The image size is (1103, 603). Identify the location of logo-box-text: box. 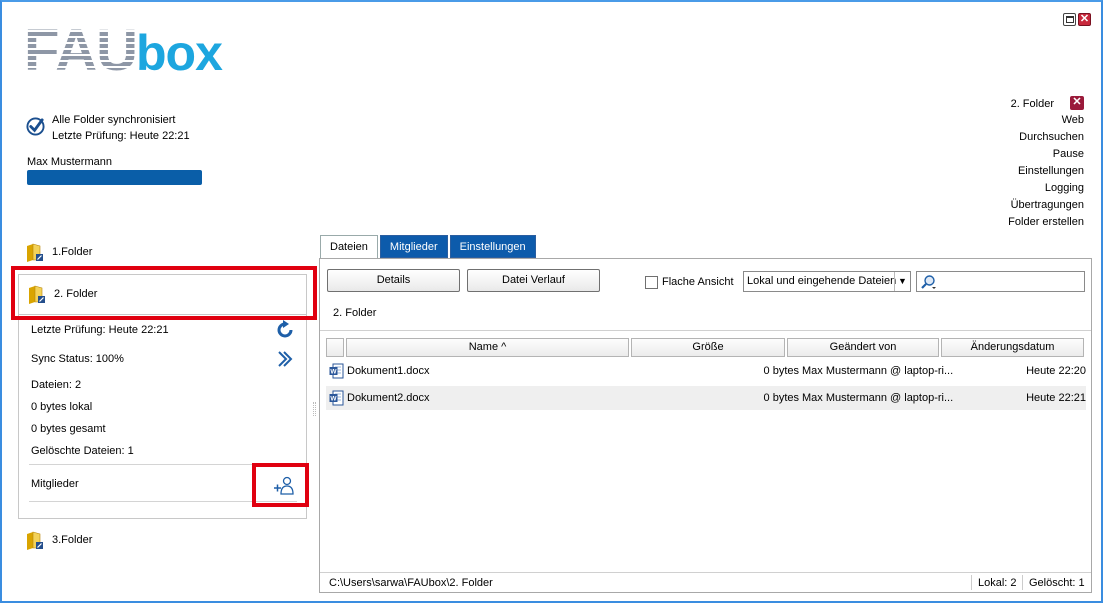
(179, 53).